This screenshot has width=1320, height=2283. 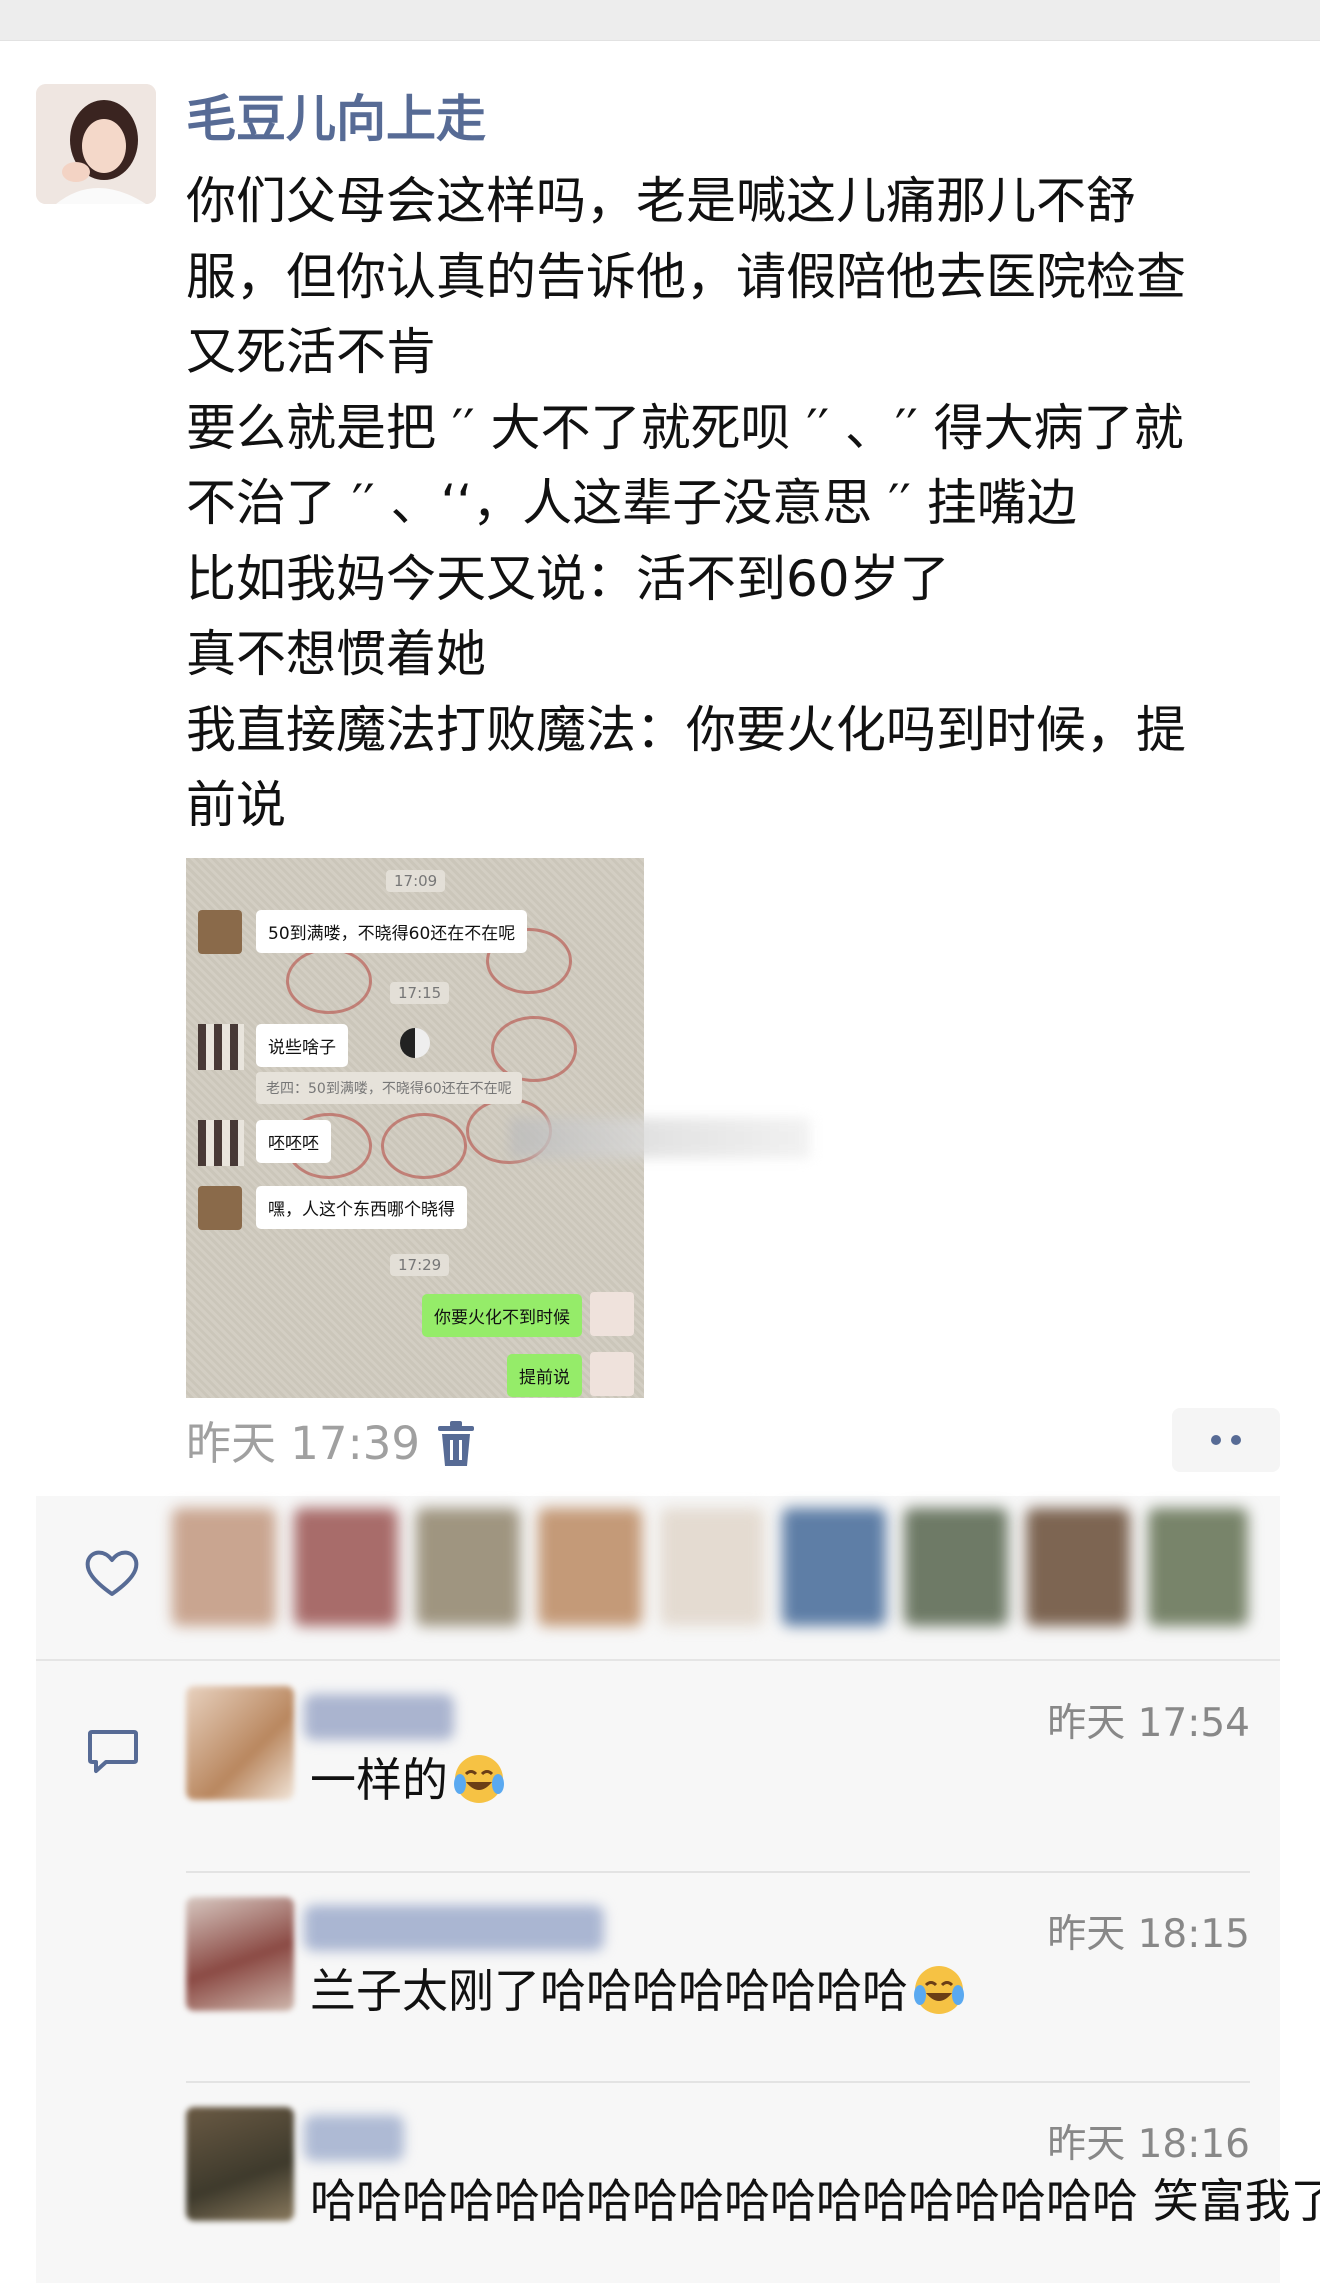 What do you see at coordinates (1226, 1440) in the screenshot?
I see `more-icon` at bounding box center [1226, 1440].